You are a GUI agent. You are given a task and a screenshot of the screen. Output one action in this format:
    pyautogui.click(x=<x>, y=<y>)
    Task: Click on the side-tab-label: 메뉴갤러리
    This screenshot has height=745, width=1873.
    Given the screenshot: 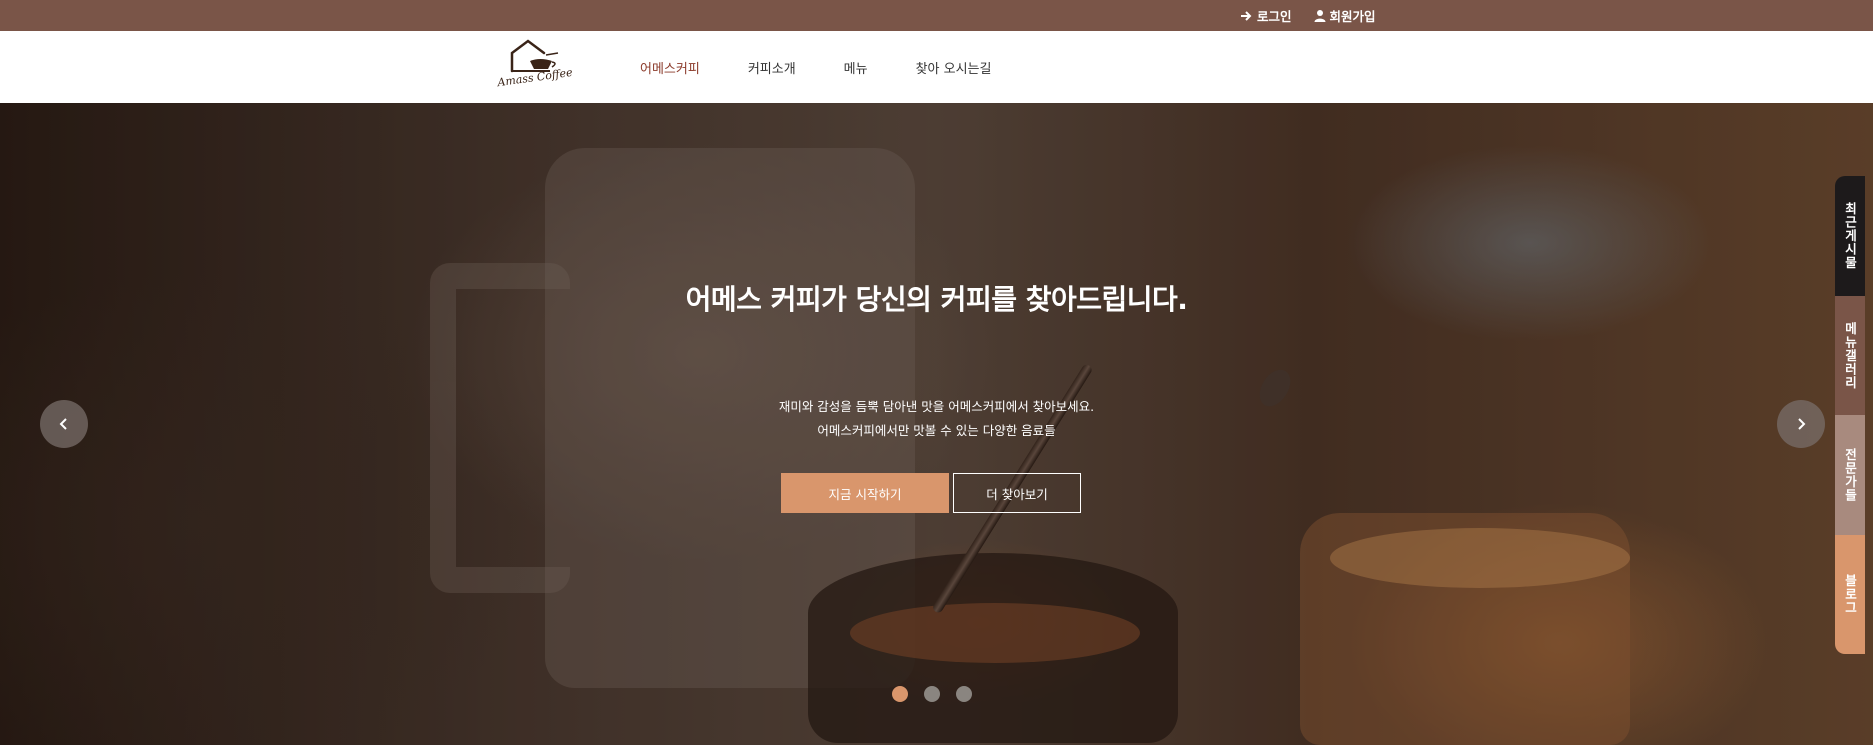 What is the action you would take?
    pyautogui.click(x=1850, y=355)
    